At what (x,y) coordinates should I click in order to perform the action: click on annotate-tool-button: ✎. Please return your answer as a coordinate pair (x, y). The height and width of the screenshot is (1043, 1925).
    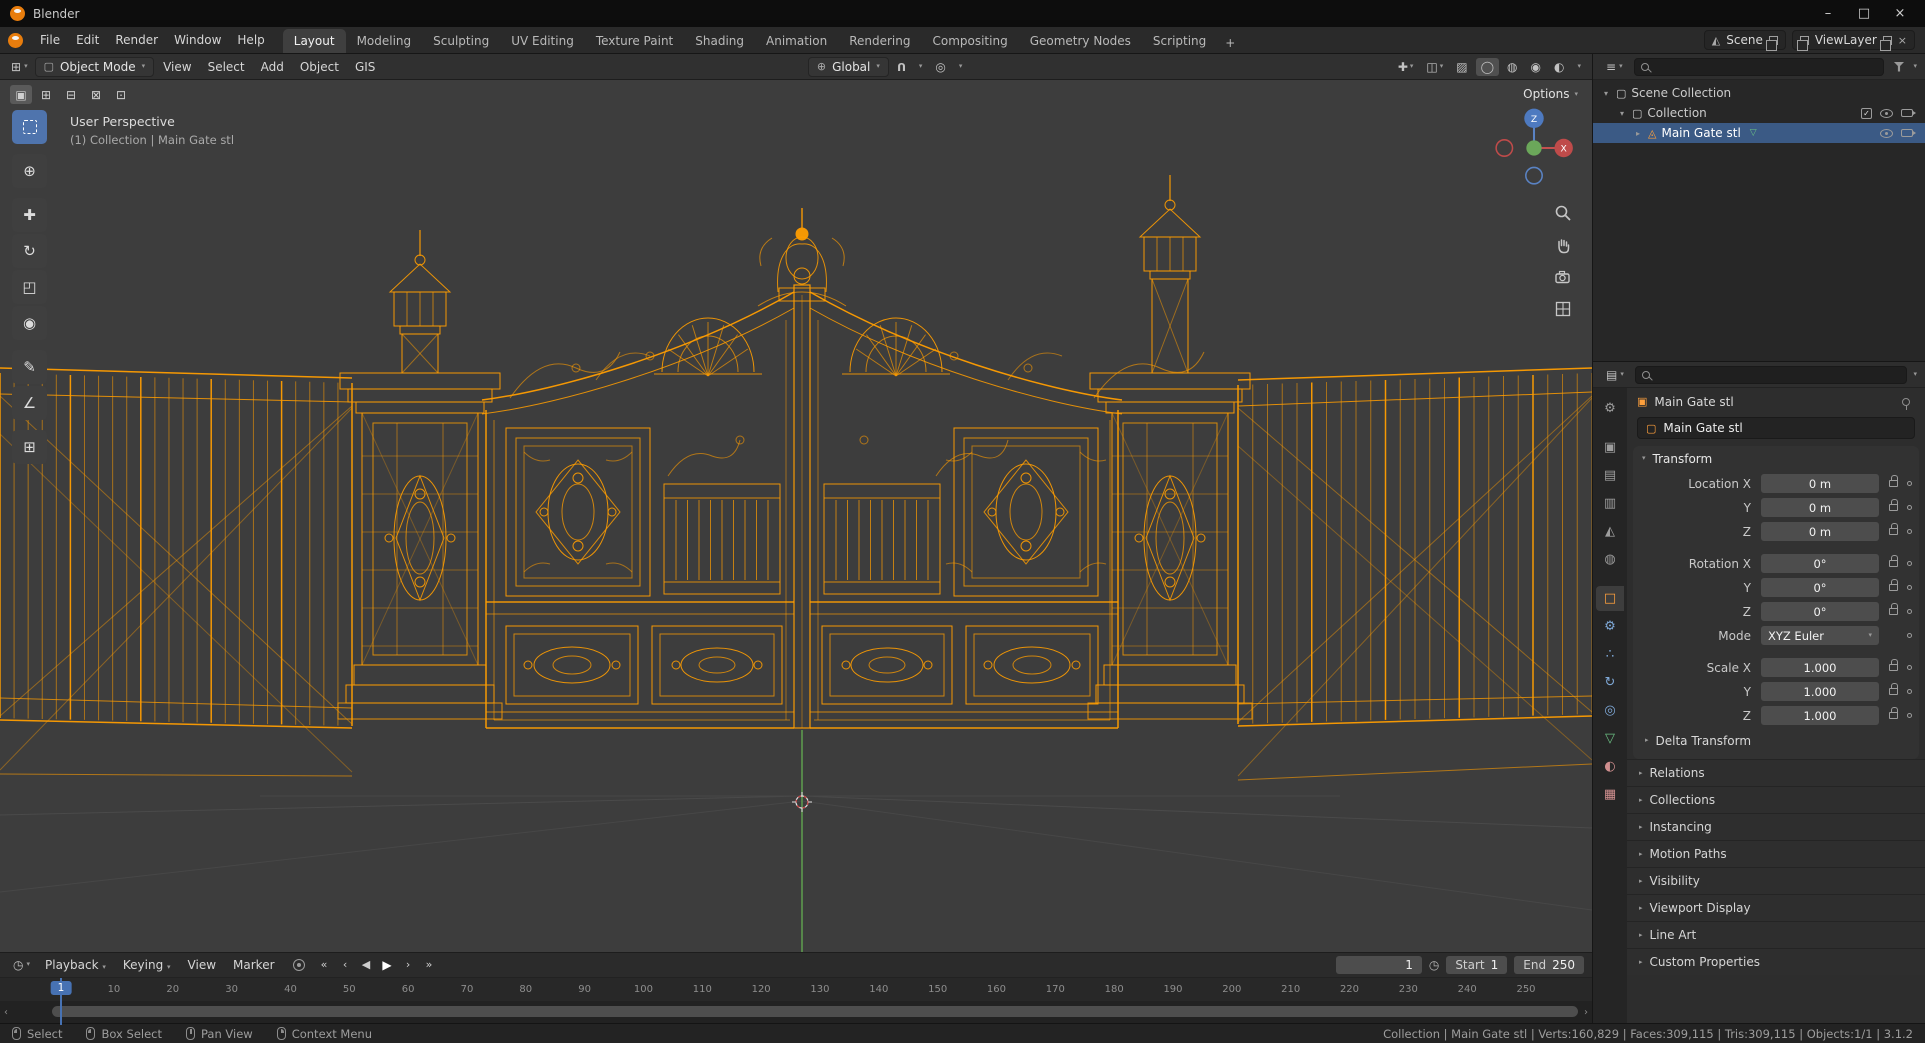
    Looking at the image, I should click on (29, 367).